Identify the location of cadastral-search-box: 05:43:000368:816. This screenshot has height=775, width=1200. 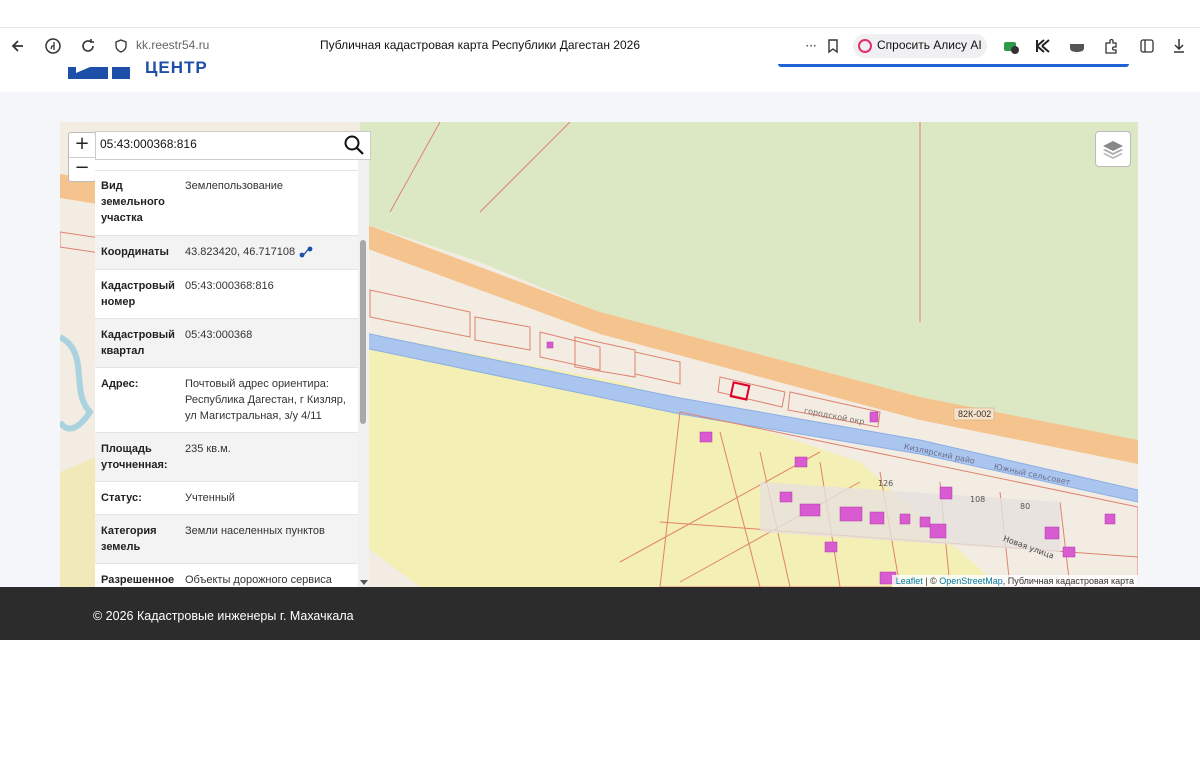
(233, 145).